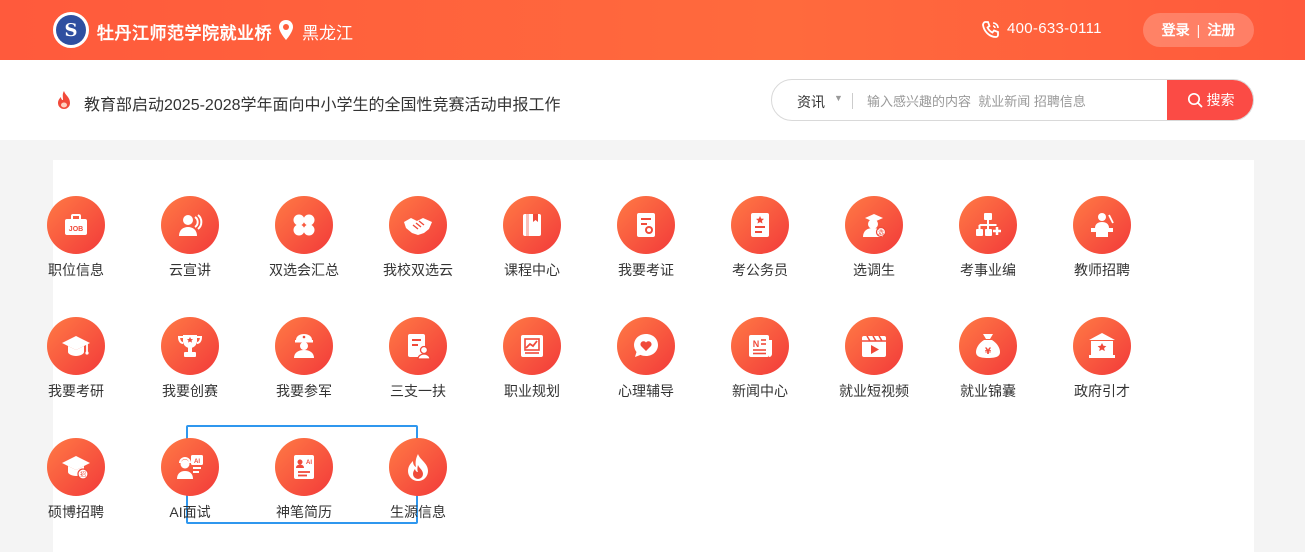 This screenshot has height=552, width=1305. I want to click on register-link: 注册, so click(1221, 30).